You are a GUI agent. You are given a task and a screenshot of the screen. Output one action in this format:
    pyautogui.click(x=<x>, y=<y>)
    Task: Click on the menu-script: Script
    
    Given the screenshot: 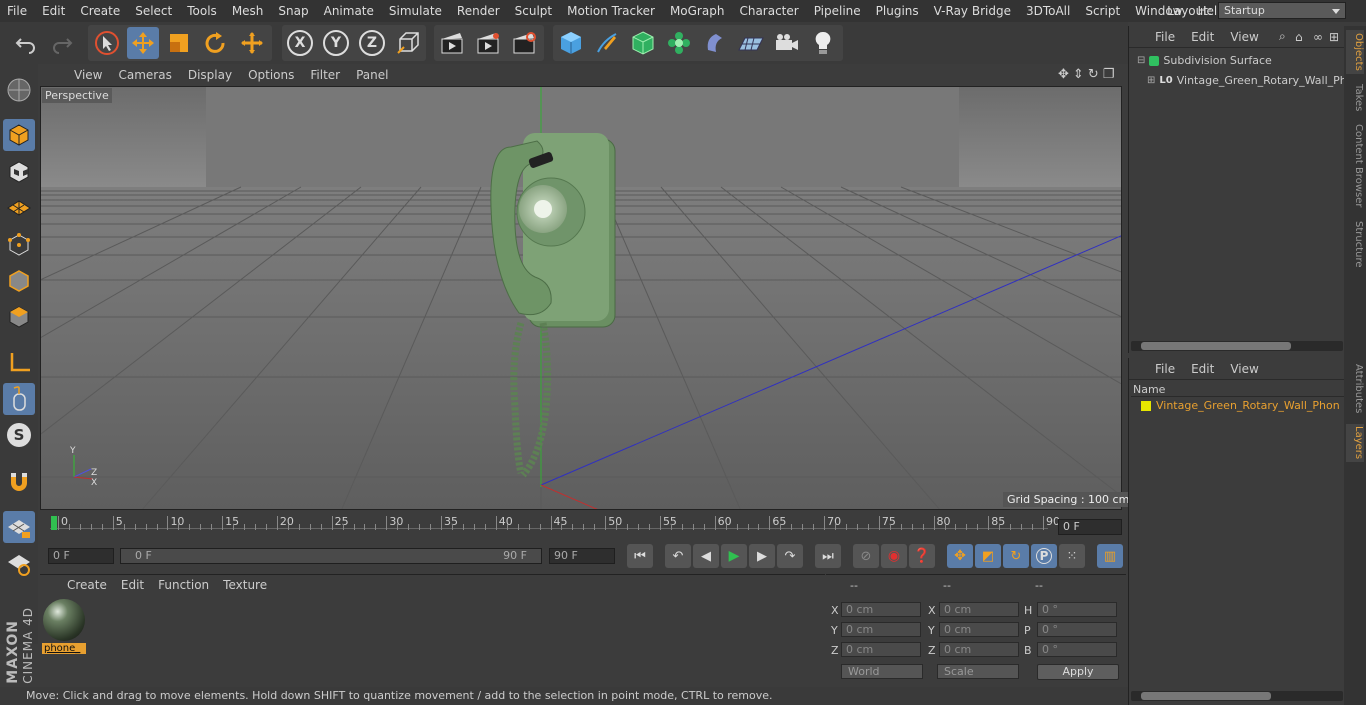 What is the action you would take?
    pyautogui.click(x=1103, y=11)
    